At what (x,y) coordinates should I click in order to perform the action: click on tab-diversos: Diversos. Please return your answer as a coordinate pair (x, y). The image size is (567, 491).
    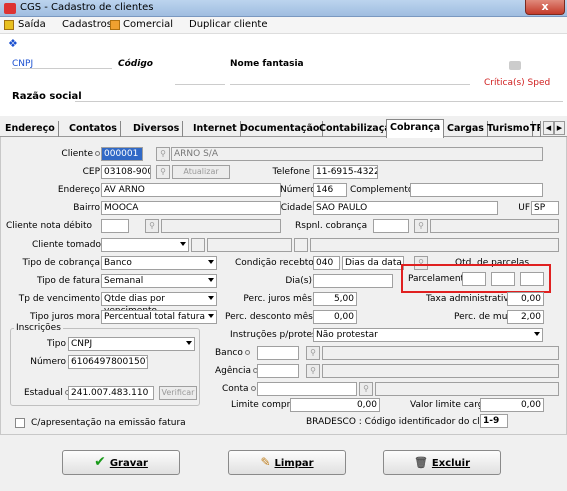
    Looking at the image, I should click on (157, 129).